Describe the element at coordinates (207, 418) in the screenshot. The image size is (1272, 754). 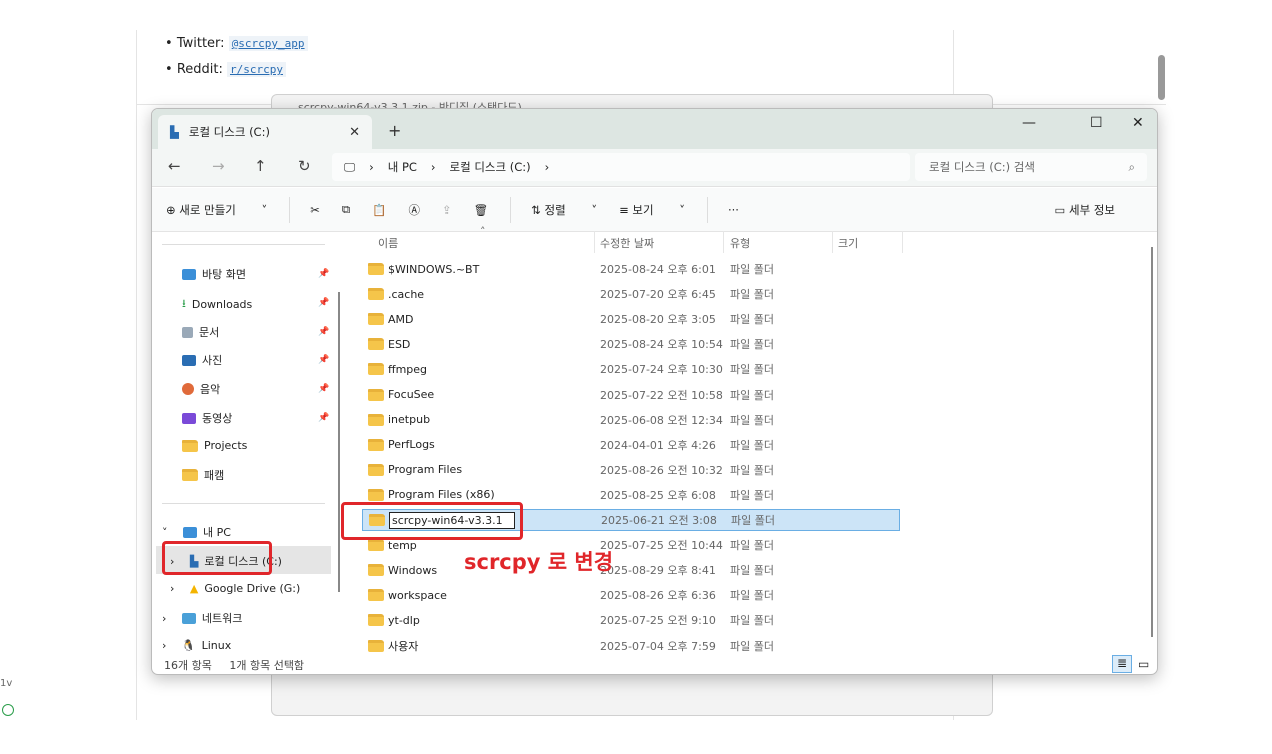
I see `nav-videos: 동영상` at that location.